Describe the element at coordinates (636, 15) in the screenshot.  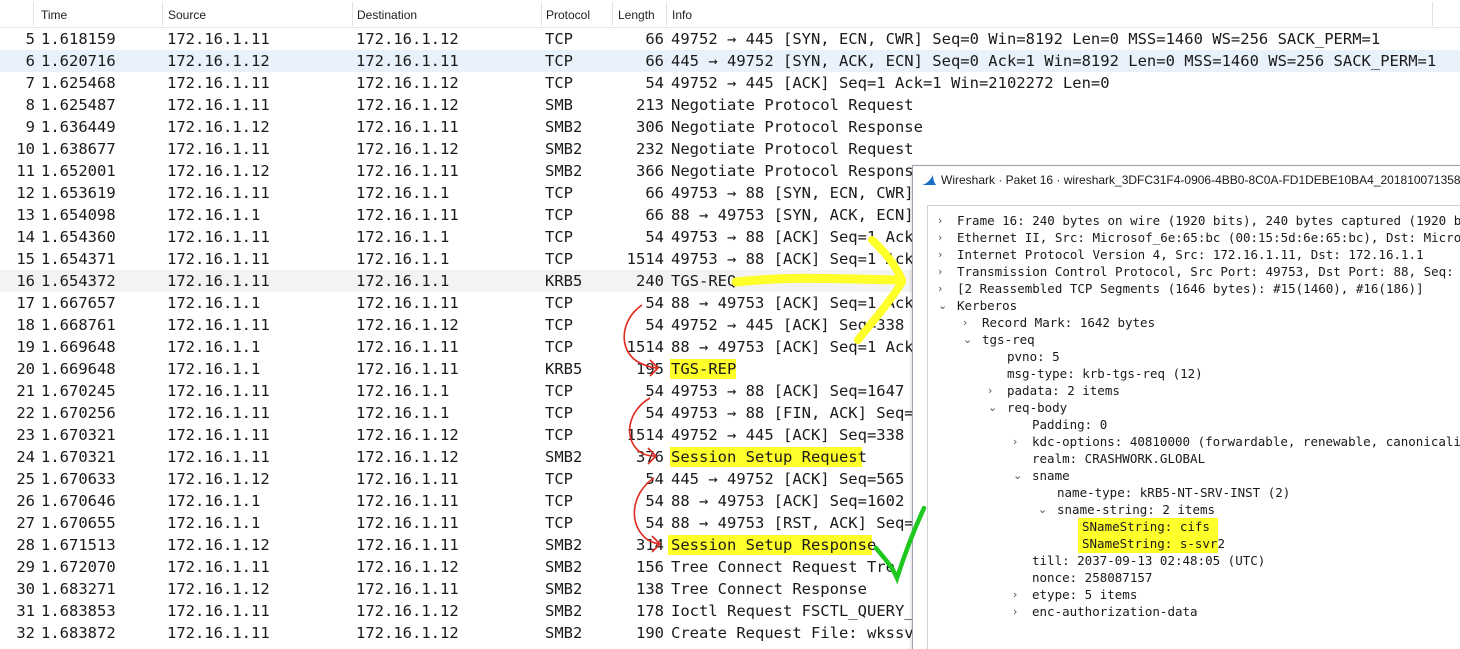
I see `column-length: Length` at that location.